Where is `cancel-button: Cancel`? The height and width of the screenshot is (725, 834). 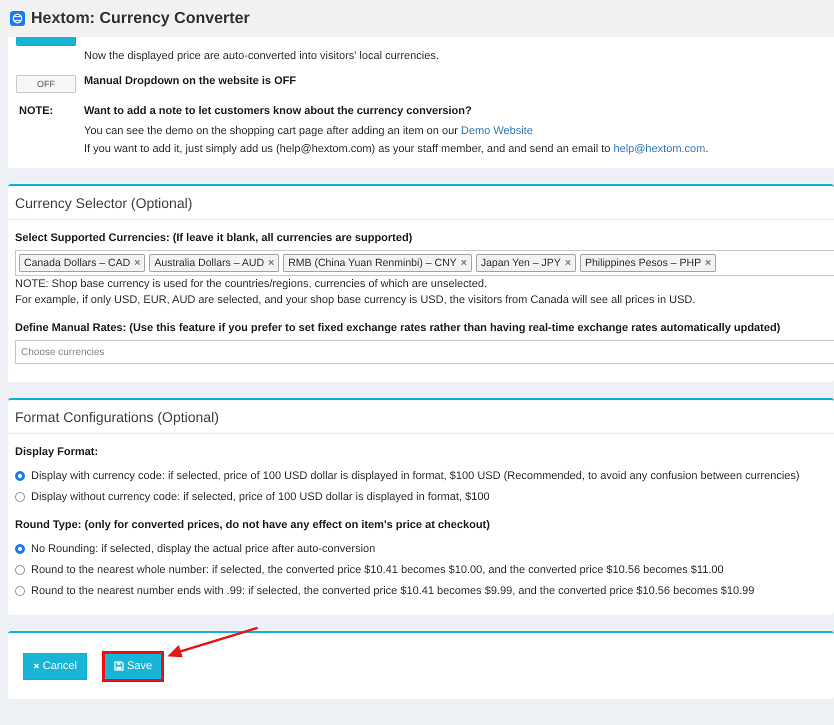
cancel-button: Cancel is located at coordinates (55, 666).